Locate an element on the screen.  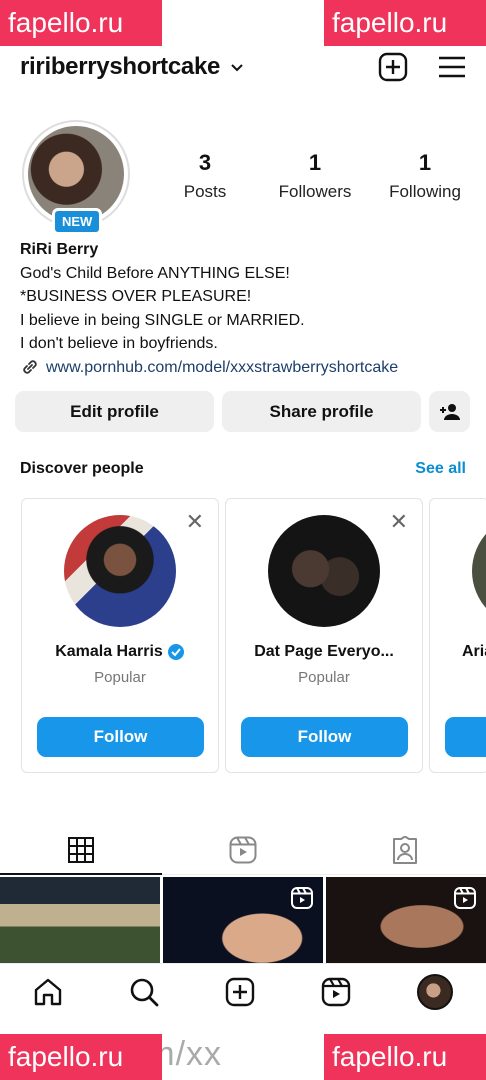
stat-following: 1 Following is located at coordinates (425, 176).